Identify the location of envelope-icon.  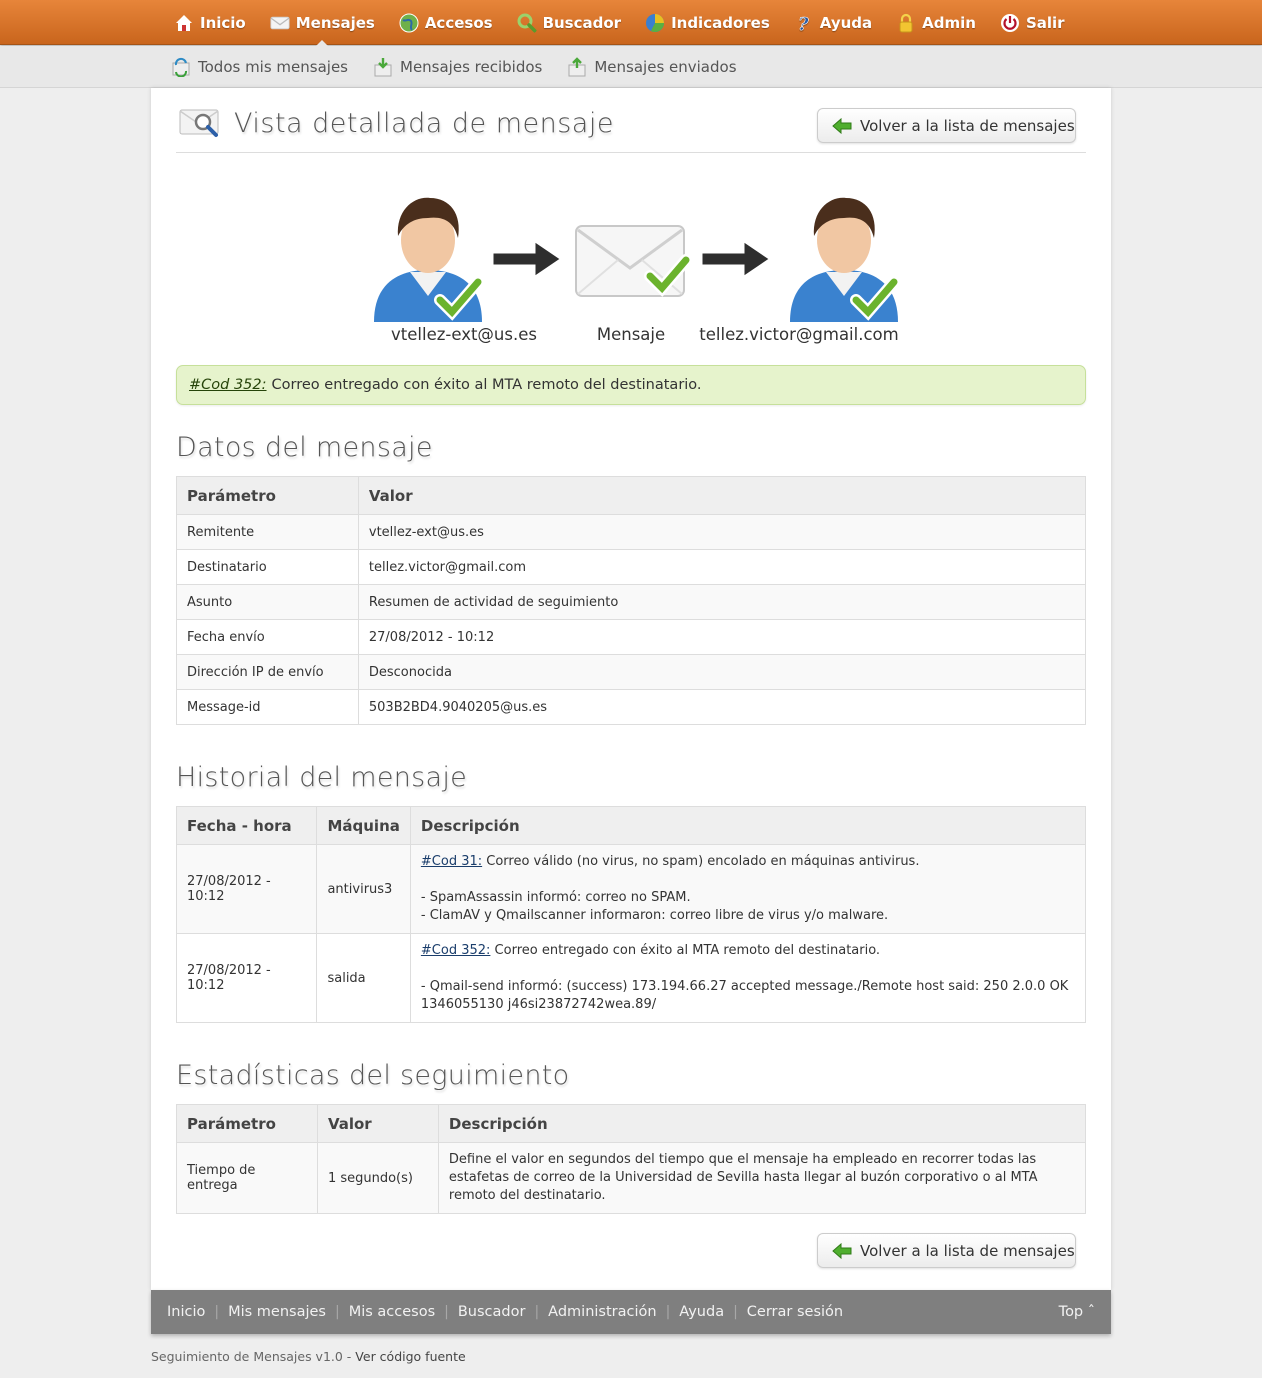
(280, 22).